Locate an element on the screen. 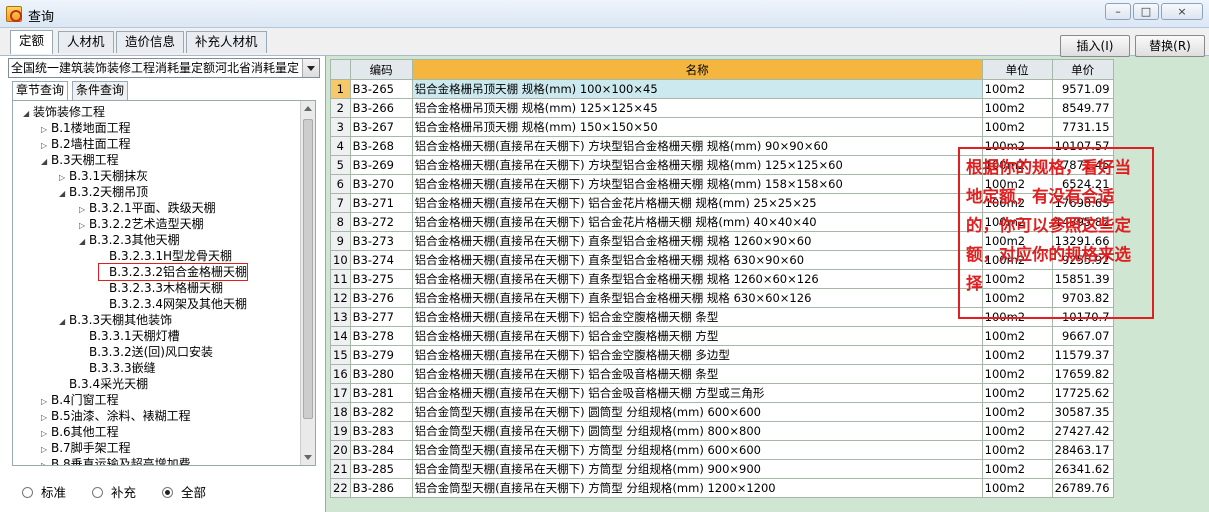 This screenshot has width=1209, height=512. tree-item: ▷ B.8垂直运输及超高增加费 is located at coordinates (116, 460).